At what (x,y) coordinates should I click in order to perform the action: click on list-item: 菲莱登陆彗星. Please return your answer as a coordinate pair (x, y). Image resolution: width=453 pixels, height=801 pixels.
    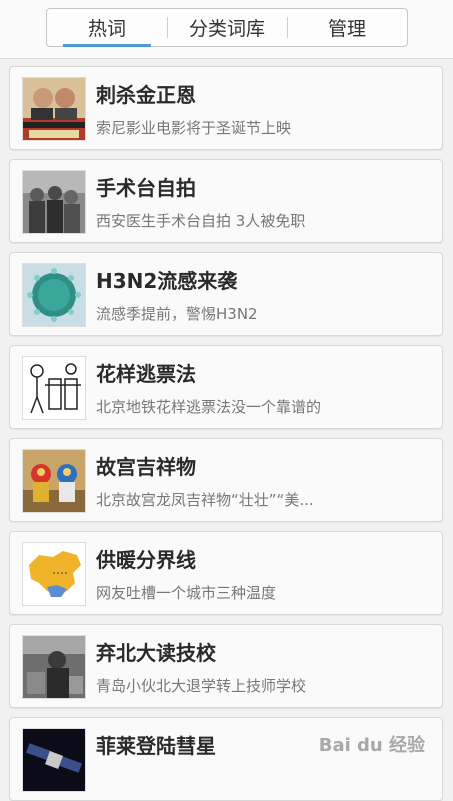
    Looking at the image, I should click on (226, 759).